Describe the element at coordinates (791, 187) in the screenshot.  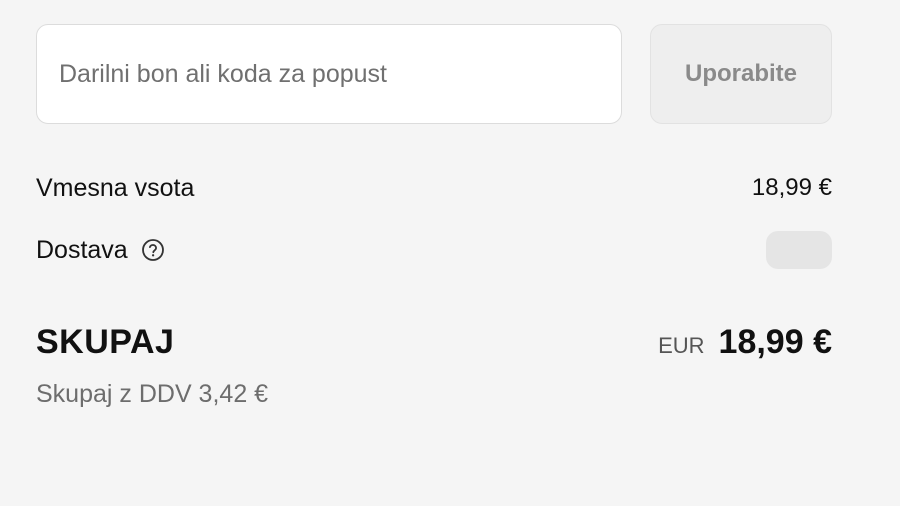
I see `subtotal-value: 18,99 €` at that location.